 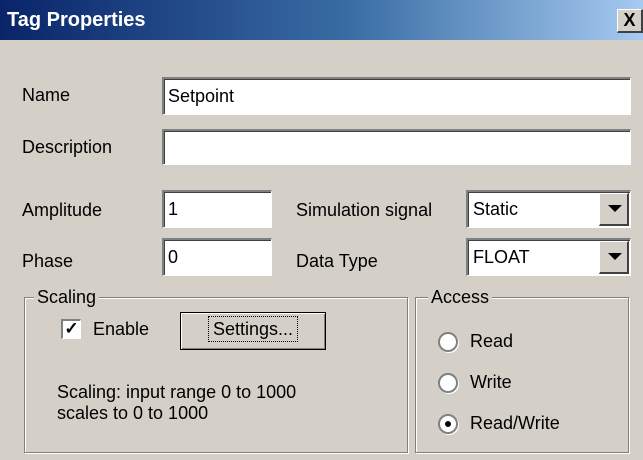 I want to click on enable-label: Enable, so click(x=121, y=329).